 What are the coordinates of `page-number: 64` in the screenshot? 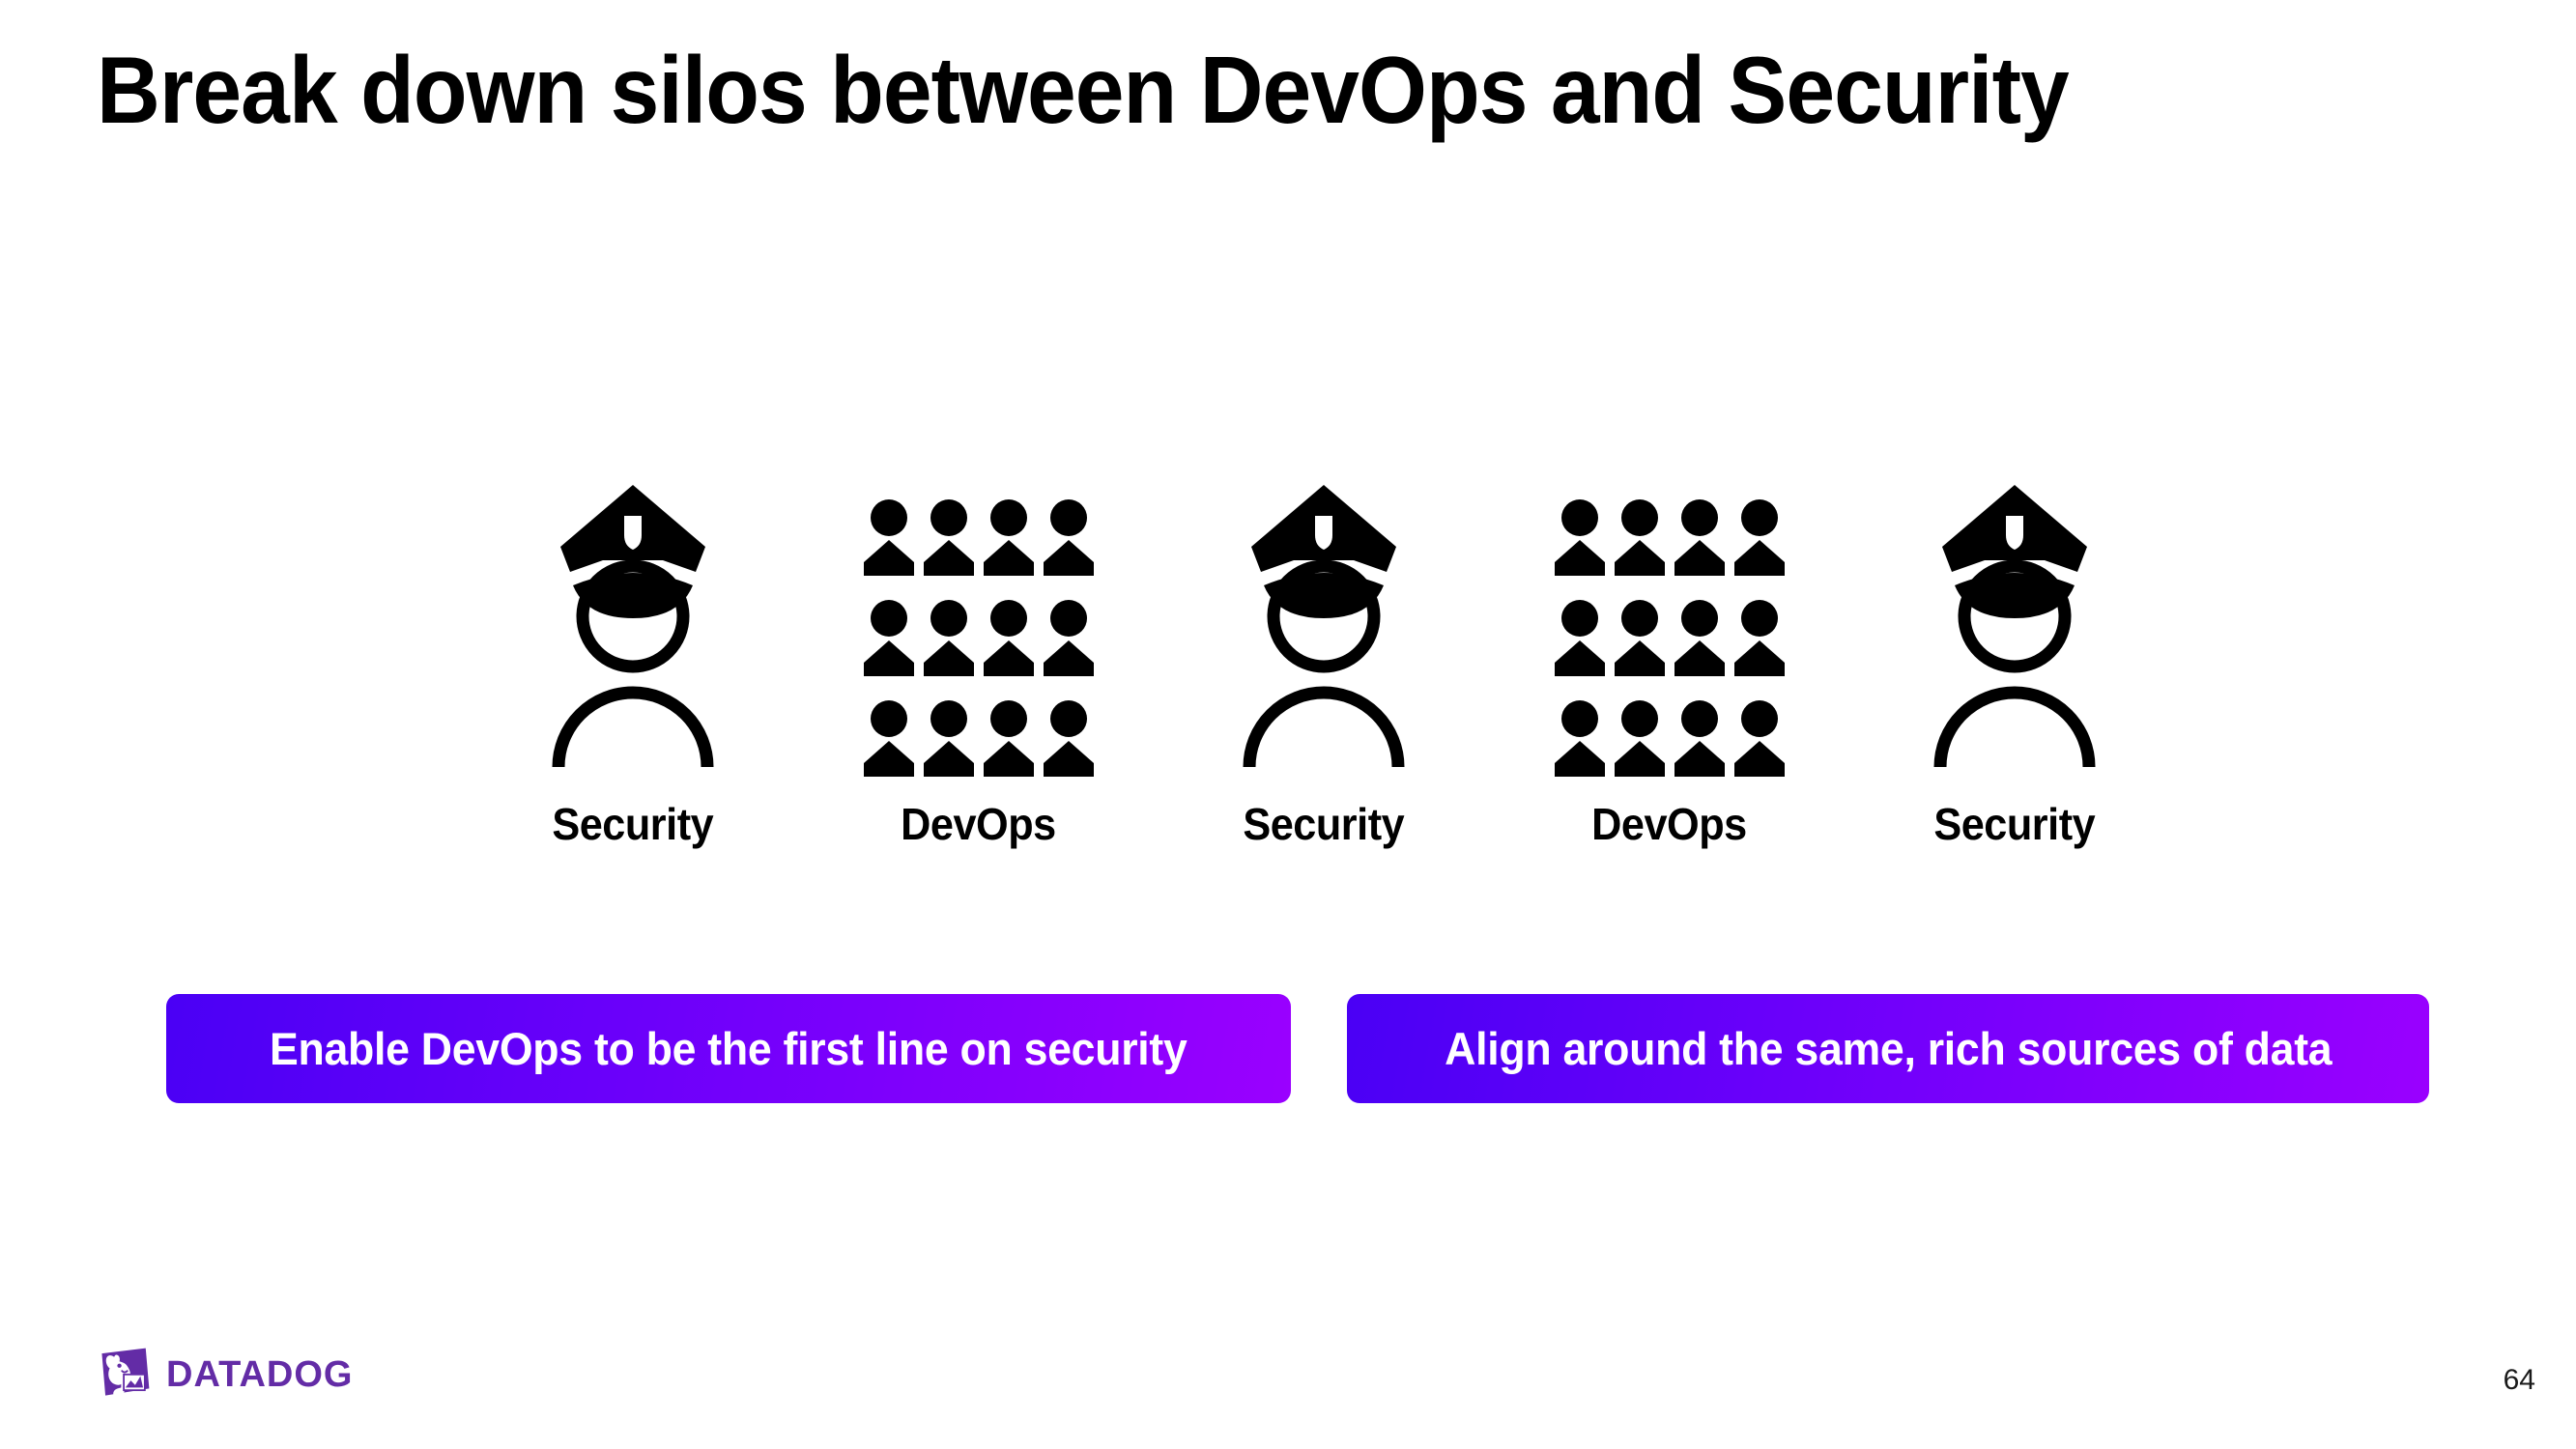 It's located at (2519, 1380).